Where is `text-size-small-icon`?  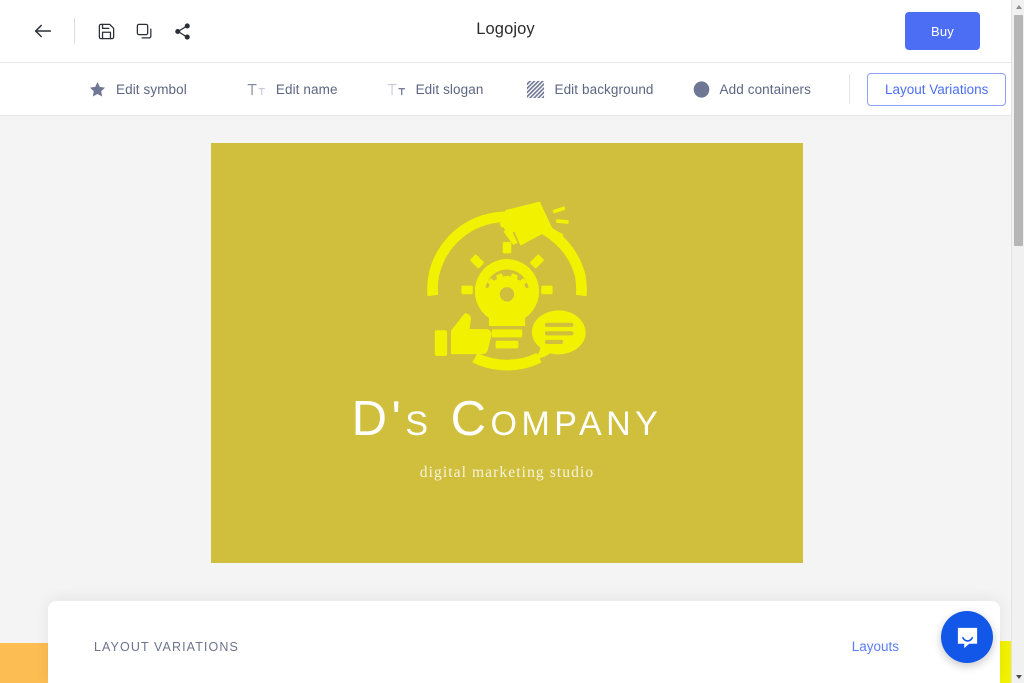 text-size-small-icon is located at coordinates (396, 89).